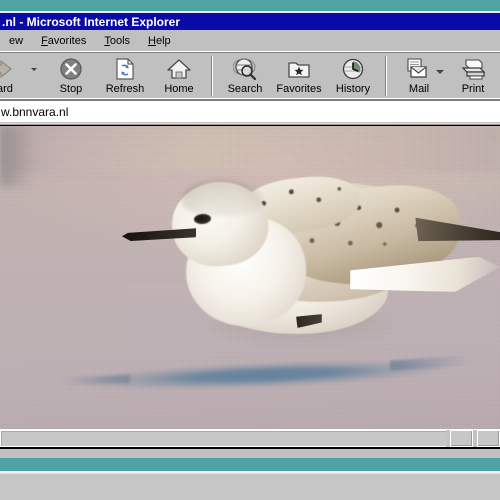 This screenshot has height=500, width=500. Describe the element at coordinates (353, 69) in the screenshot. I see `history-clock-globe-icon` at that location.